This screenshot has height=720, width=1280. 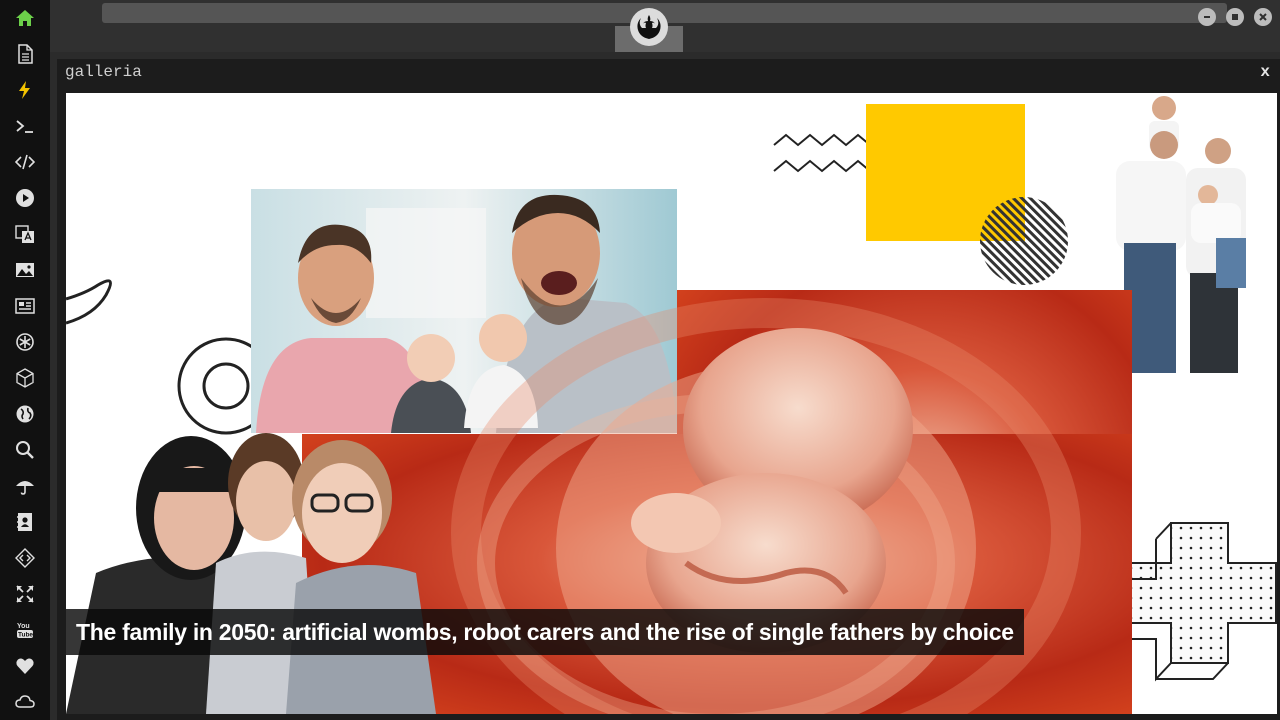 What do you see at coordinates (251, 573) in the screenshot?
I see `mothers-photo` at bounding box center [251, 573].